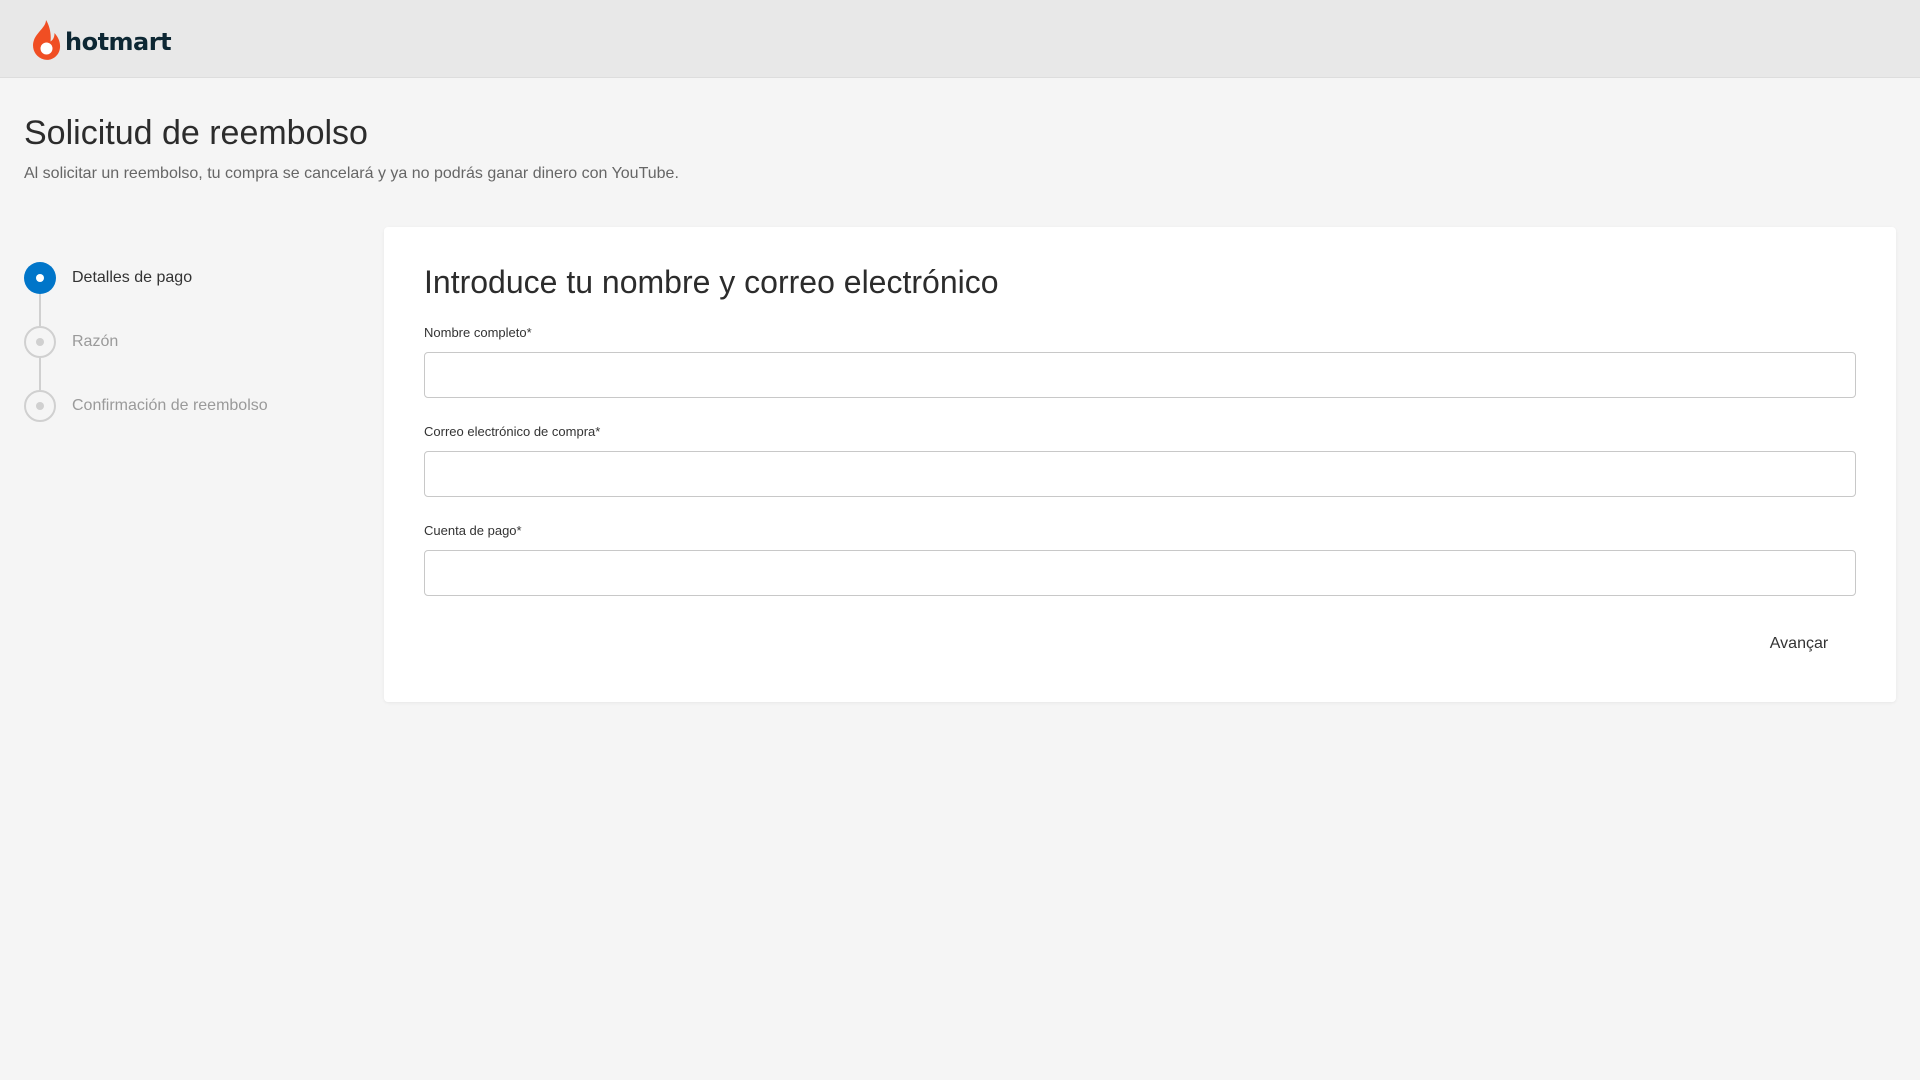  What do you see at coordinates (1140, 474) in the screenshot?
I see `purchase-email-input` at bounding box center [1140, 474].